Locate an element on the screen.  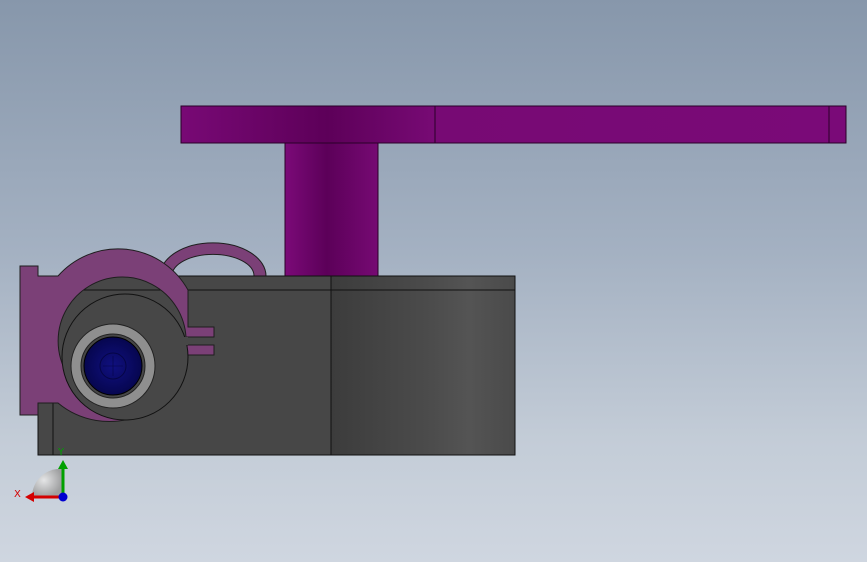
pipe-bore is located at coordinates (113, 366).